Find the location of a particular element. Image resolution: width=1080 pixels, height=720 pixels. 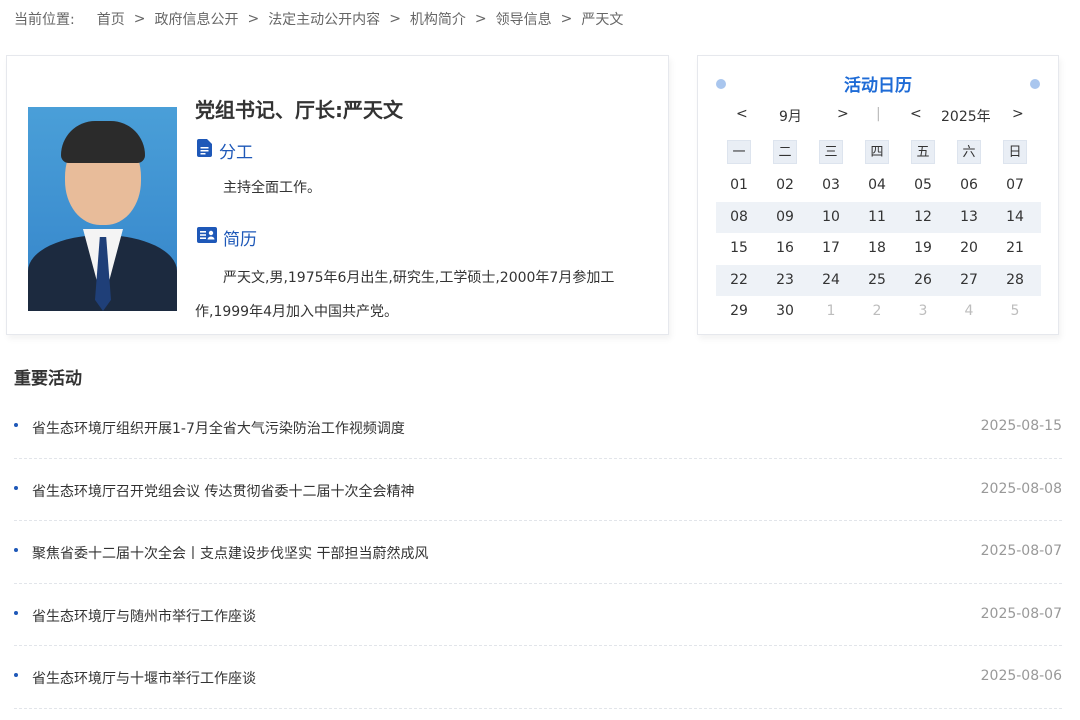

calendar-day: 29 is located at coordinates (739, 312).